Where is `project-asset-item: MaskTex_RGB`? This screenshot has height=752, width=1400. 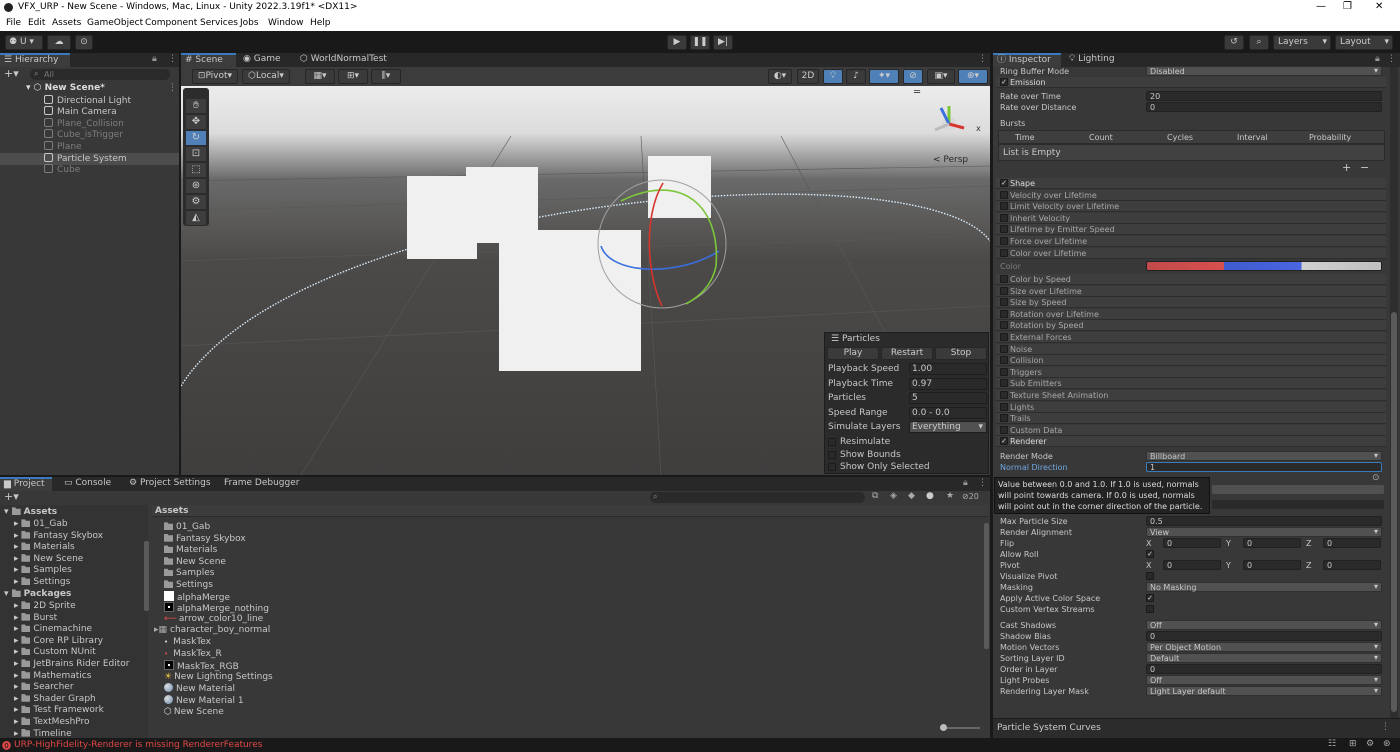
project-asset-item: MaskTex_RGB is located at coordinates (201, 666).